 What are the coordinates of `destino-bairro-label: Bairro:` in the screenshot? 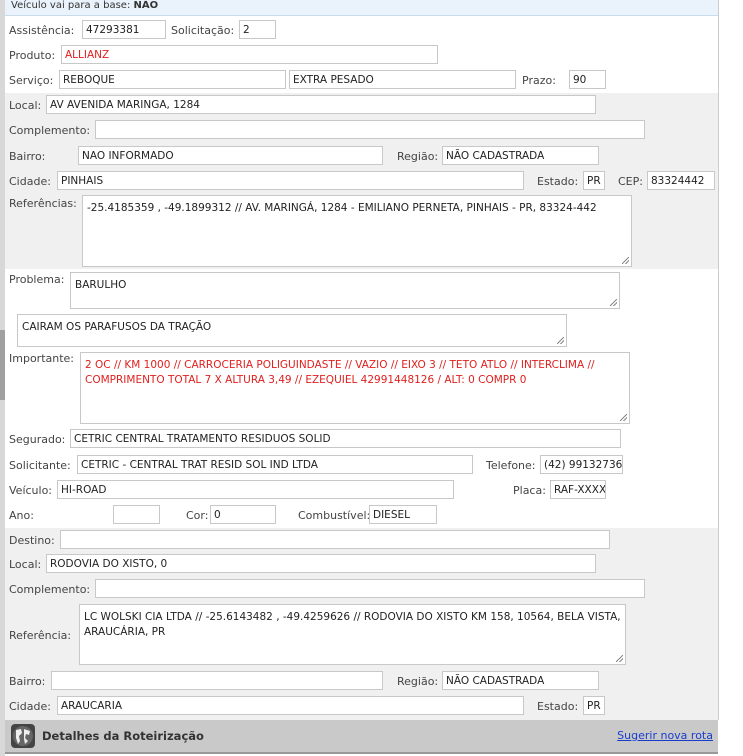 It's located at (27, 681).